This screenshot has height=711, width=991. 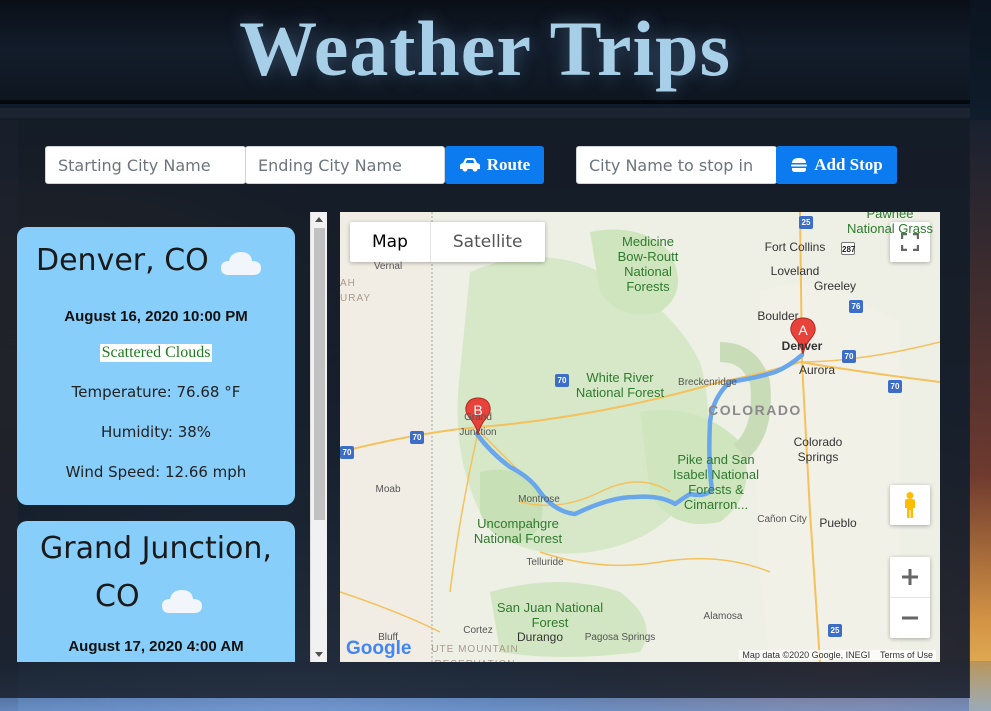 What do you see at coordinates (723, 616) in the screenshot?
I see `map-label: Alamosa` at bounding box center [723, 616].